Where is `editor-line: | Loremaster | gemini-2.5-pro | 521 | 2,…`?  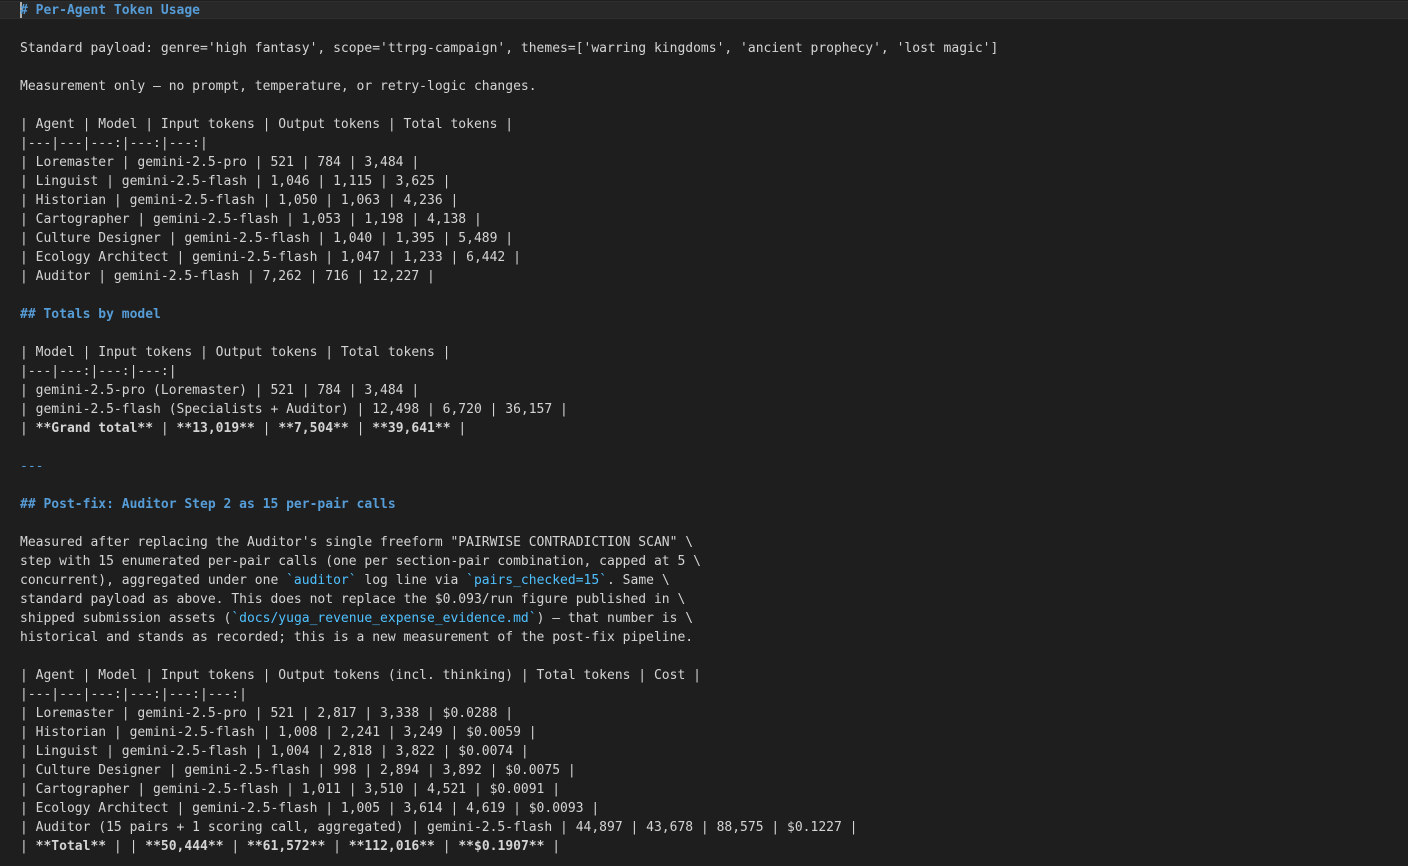
editor-line: | Loremaster | gemini-2.5-pro | 521 | 2,… is located at coordinates (714, 713).